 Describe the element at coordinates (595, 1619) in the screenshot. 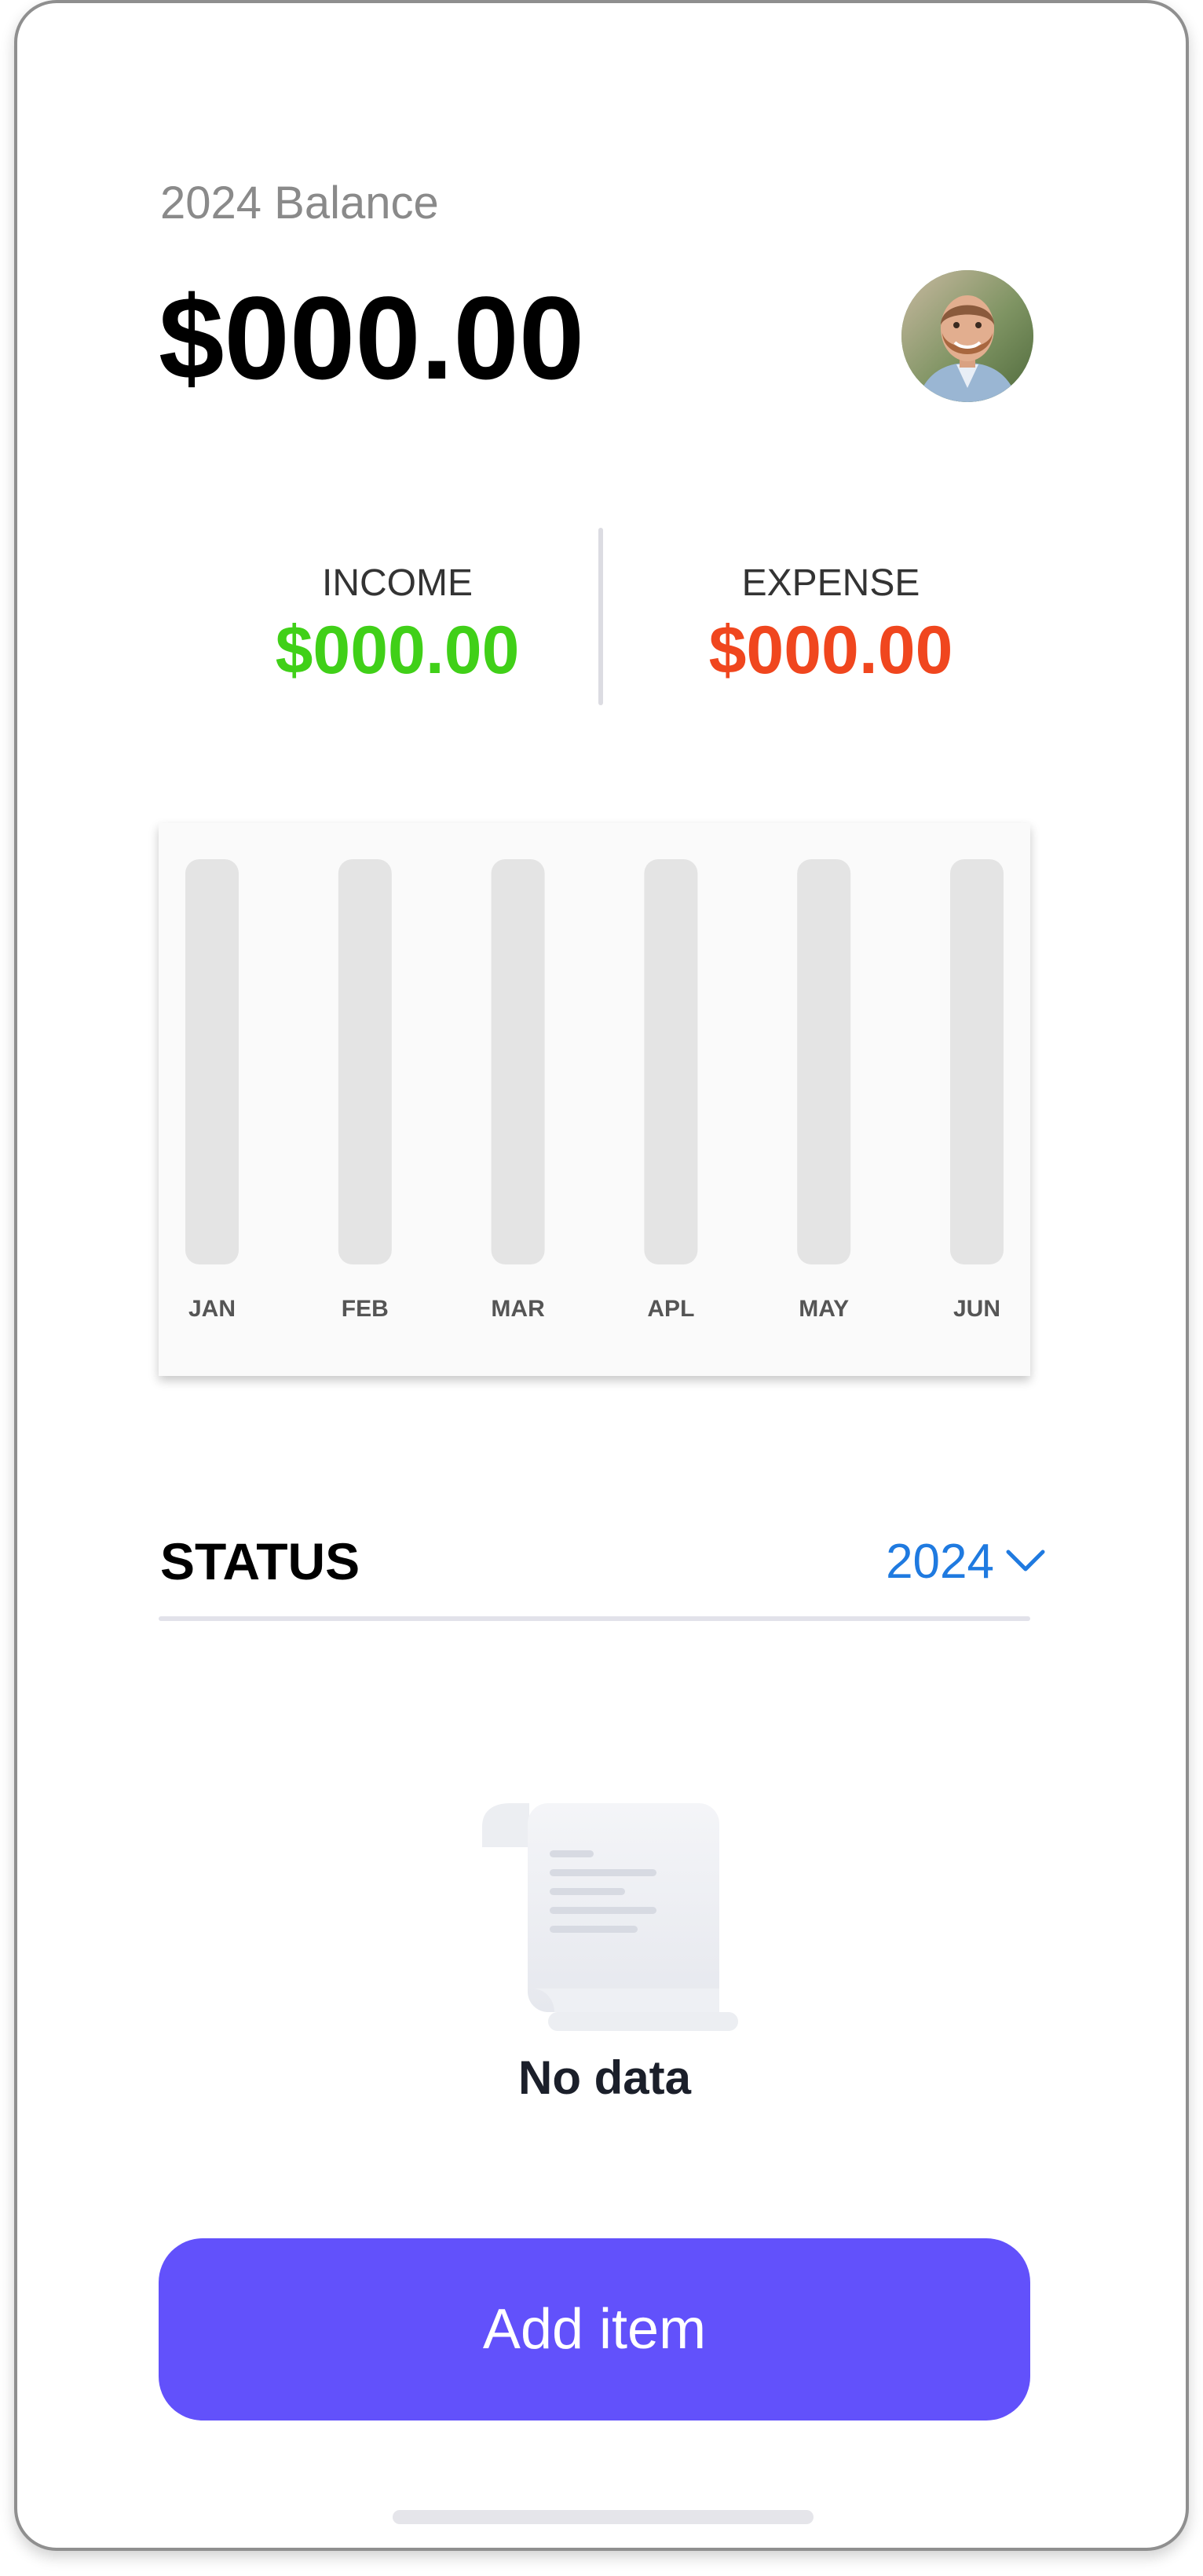

I see `status-underline` at that location.